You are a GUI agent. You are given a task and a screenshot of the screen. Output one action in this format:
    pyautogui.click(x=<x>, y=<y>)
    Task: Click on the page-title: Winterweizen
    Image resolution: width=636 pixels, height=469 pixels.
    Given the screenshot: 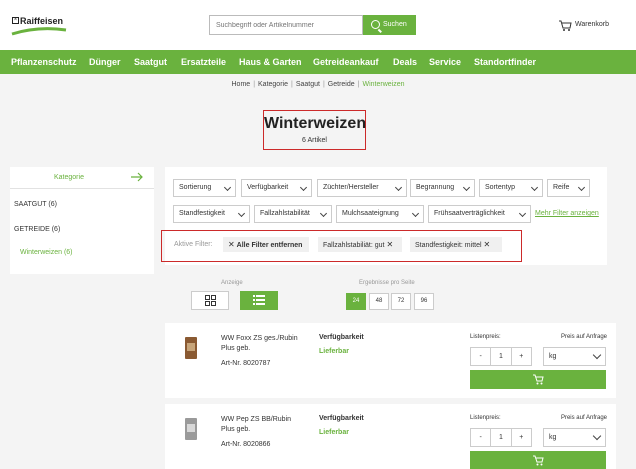 What is the action you would take?
    pyautogui.click(x=315, y=123)
    